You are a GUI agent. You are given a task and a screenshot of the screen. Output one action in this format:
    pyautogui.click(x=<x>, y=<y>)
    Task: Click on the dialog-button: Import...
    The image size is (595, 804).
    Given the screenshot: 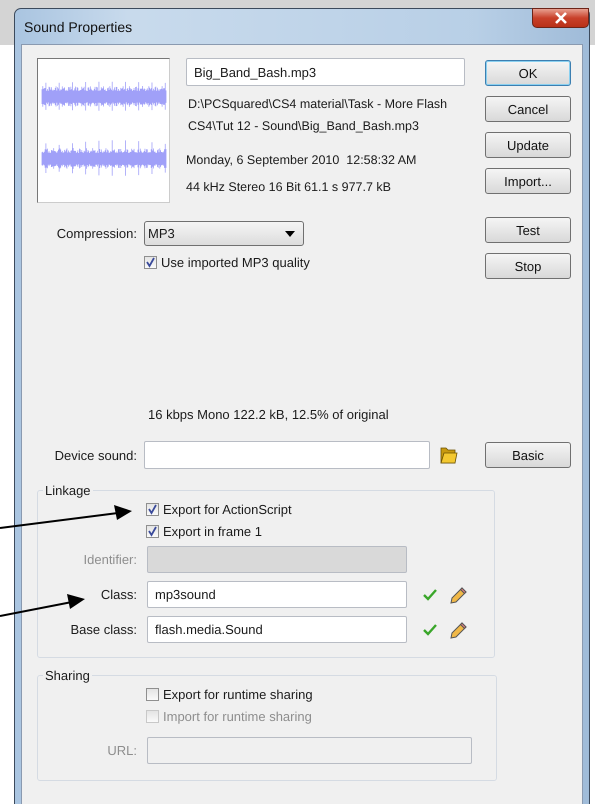 What is the action you would take?
    pyautogui.click(x=528, y=181)
    